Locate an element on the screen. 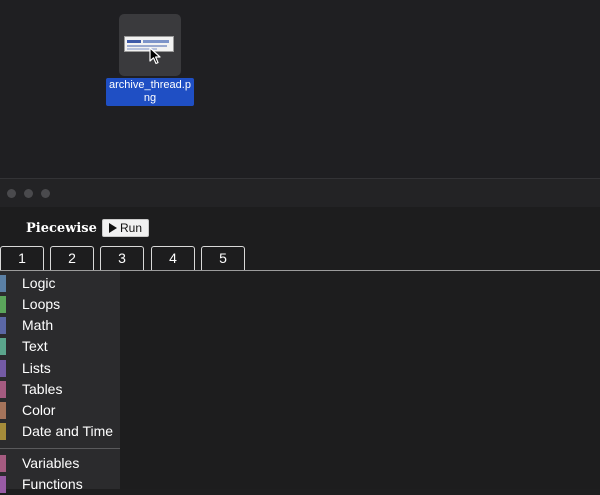 Image resolution: width=600 pixels, height=495 pixels. app-title: Piecewise is located at coordinates (61, 228).